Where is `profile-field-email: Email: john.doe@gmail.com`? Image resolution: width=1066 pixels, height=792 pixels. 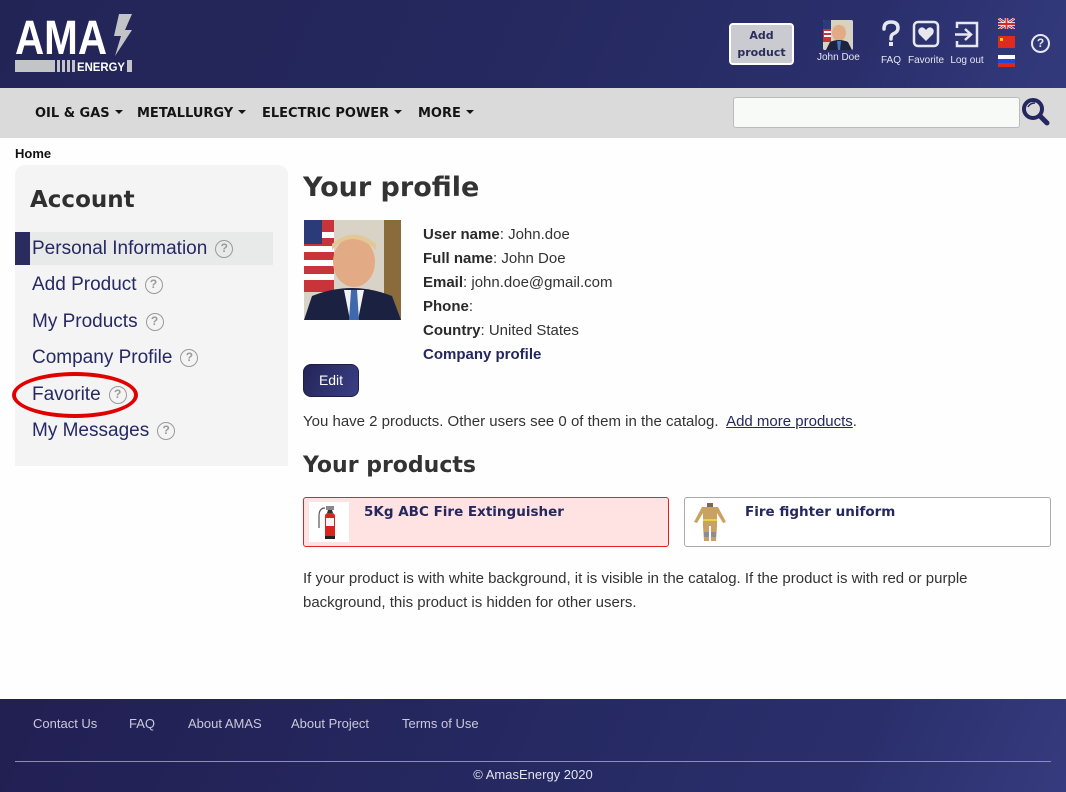 profile-field-email: Email: john.doe@gmail.com is located at coordinates (518, 282).